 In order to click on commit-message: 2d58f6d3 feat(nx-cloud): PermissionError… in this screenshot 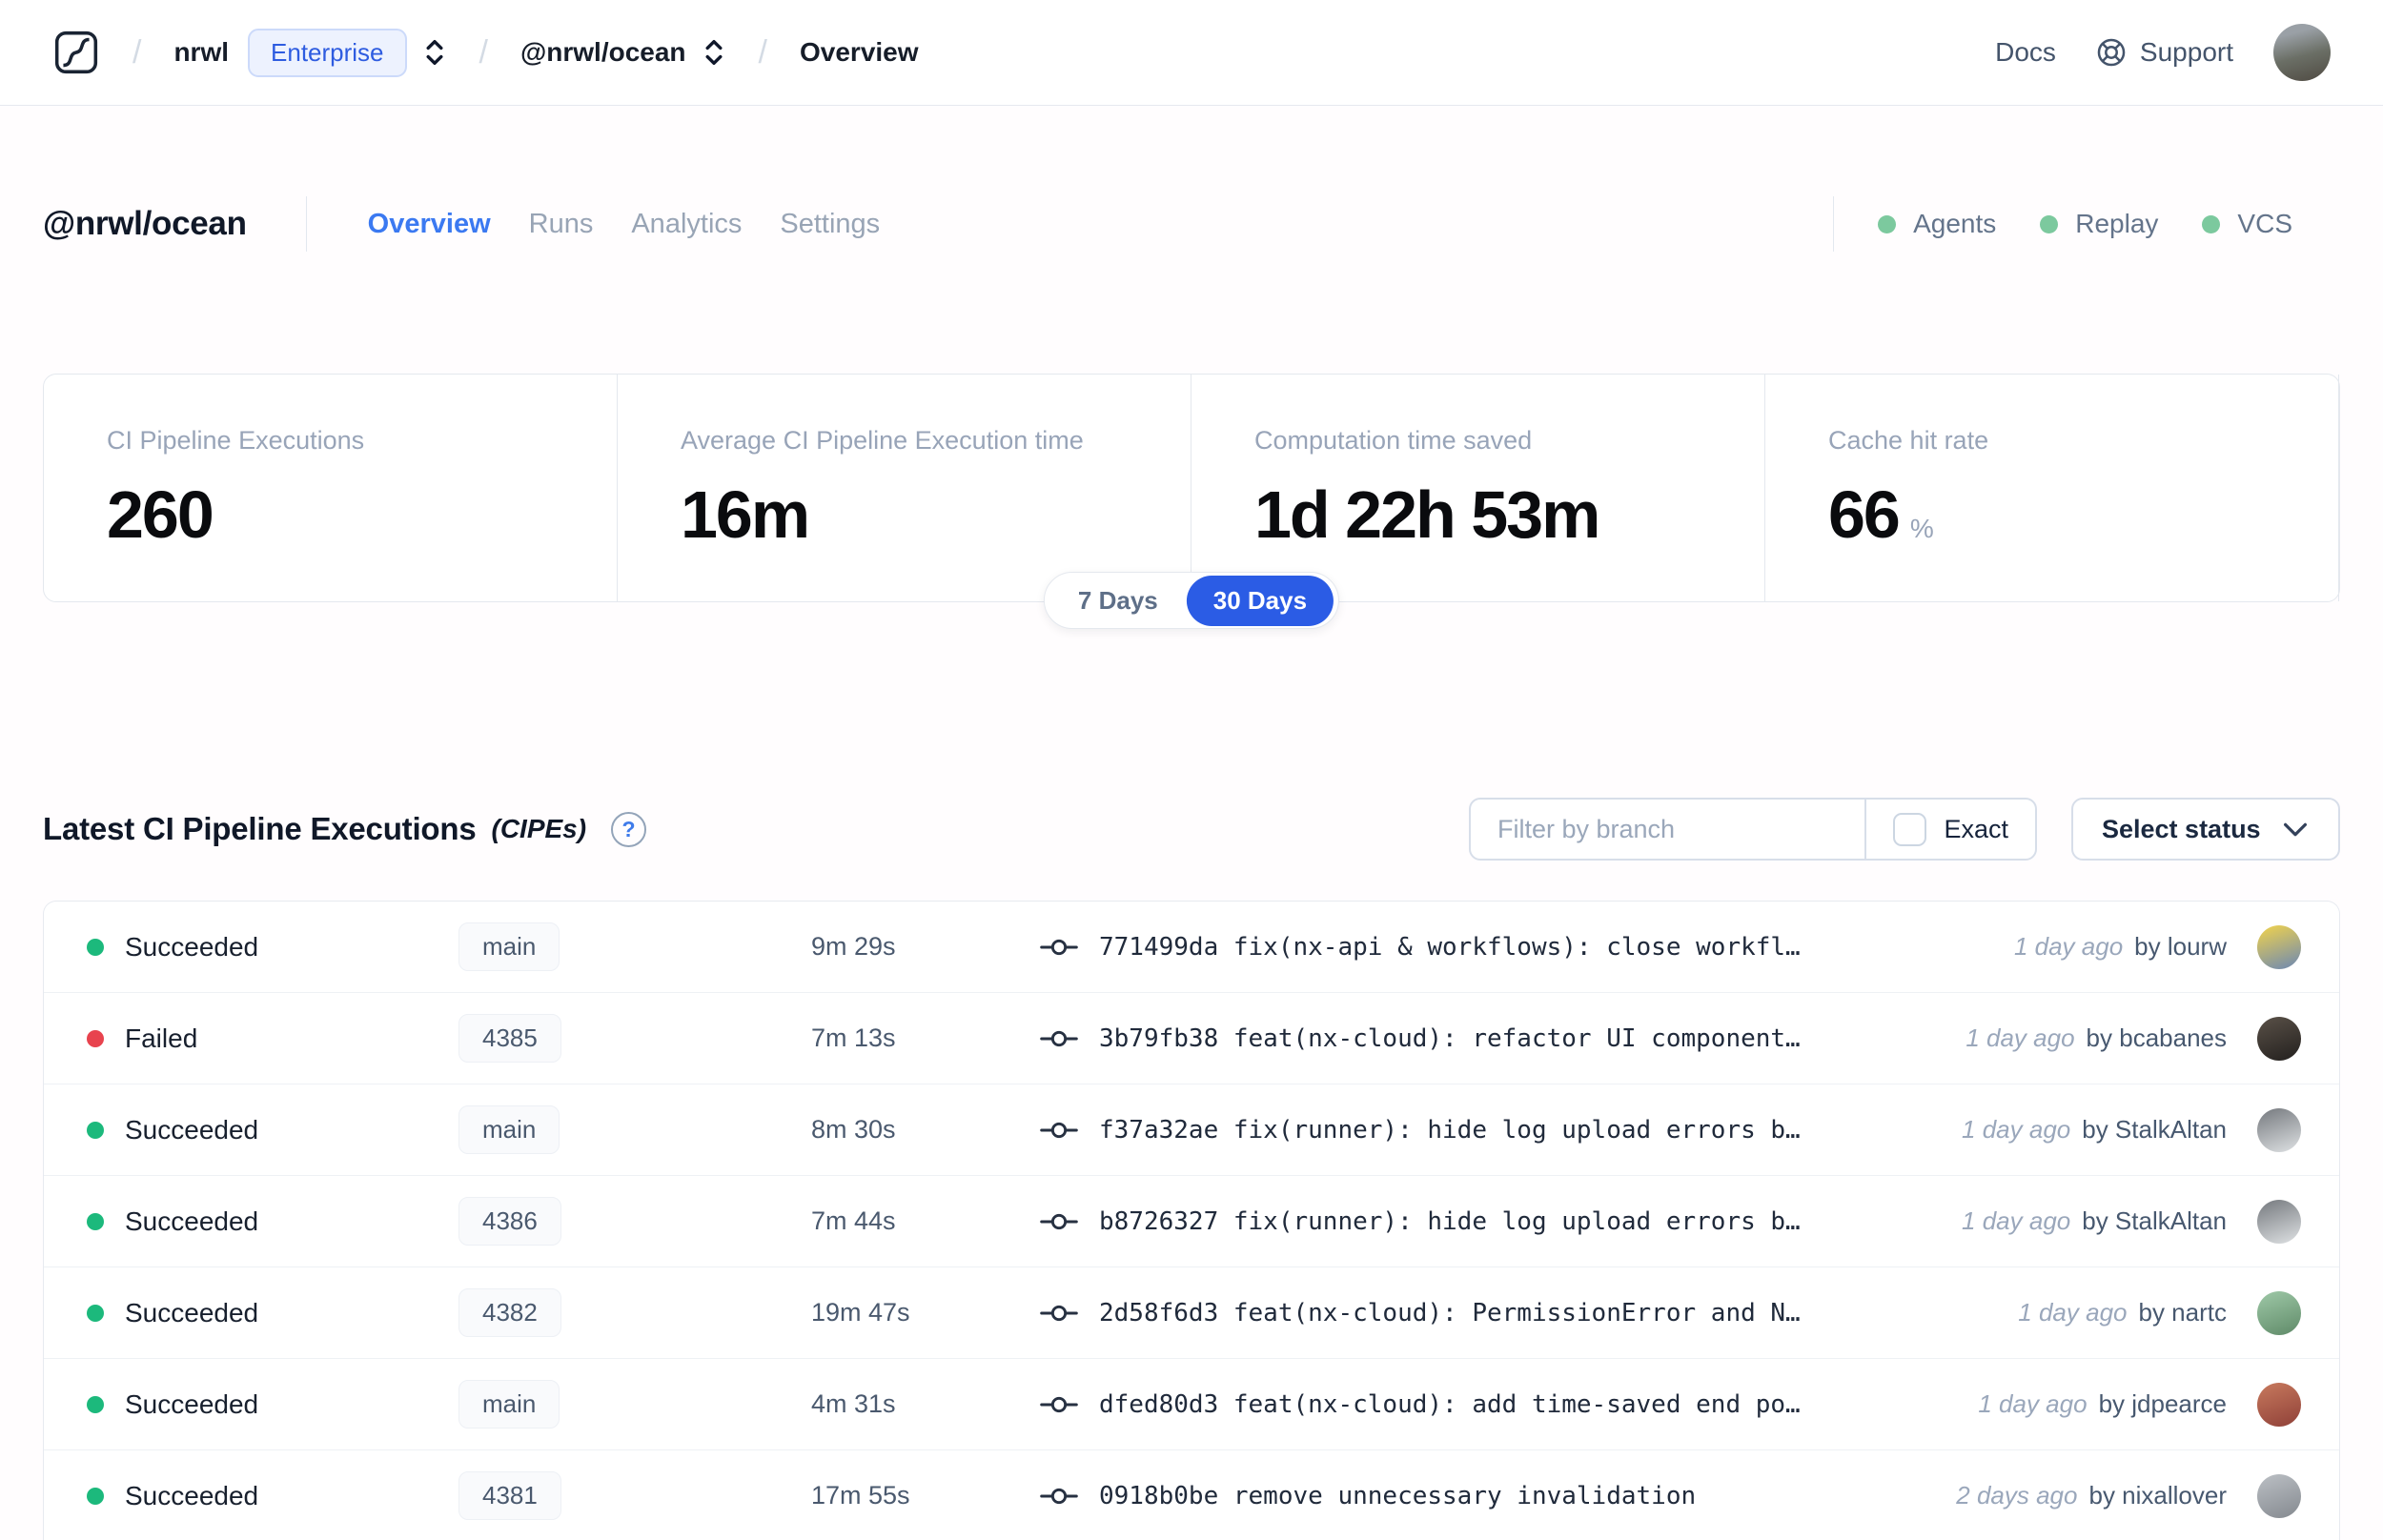, I will do `click(1450, 1312)`.